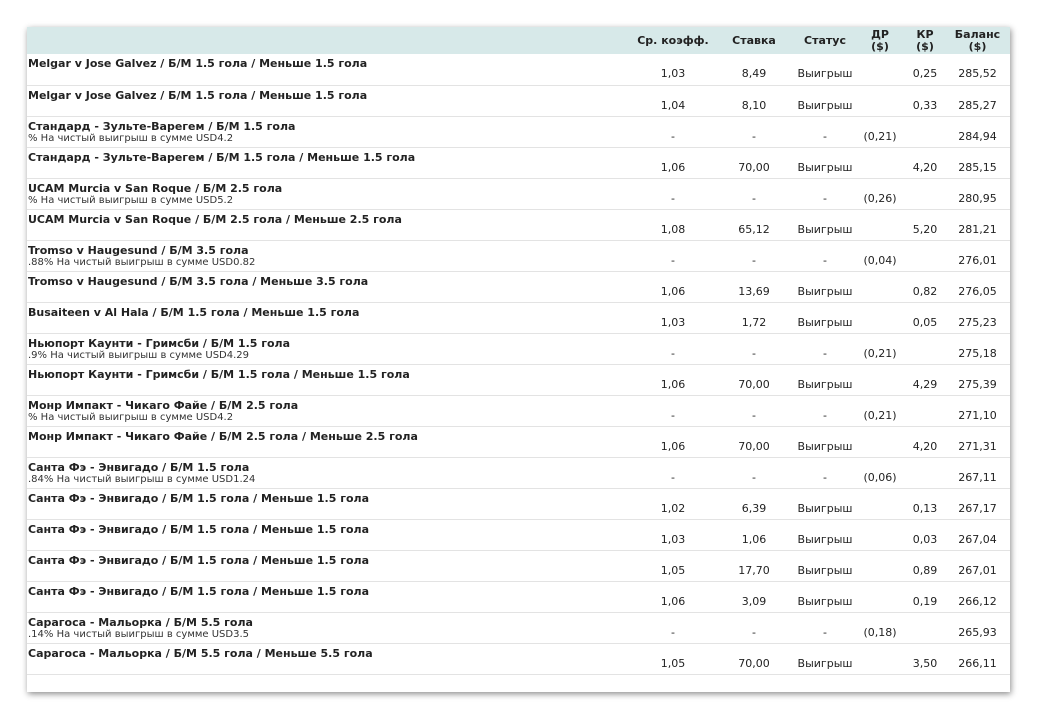 The image size is (1037, 719). What do you see at coordinates (673, 570) in the screenshot?
I see `odds-cell: 1,05` at bounding box center [673, 570].